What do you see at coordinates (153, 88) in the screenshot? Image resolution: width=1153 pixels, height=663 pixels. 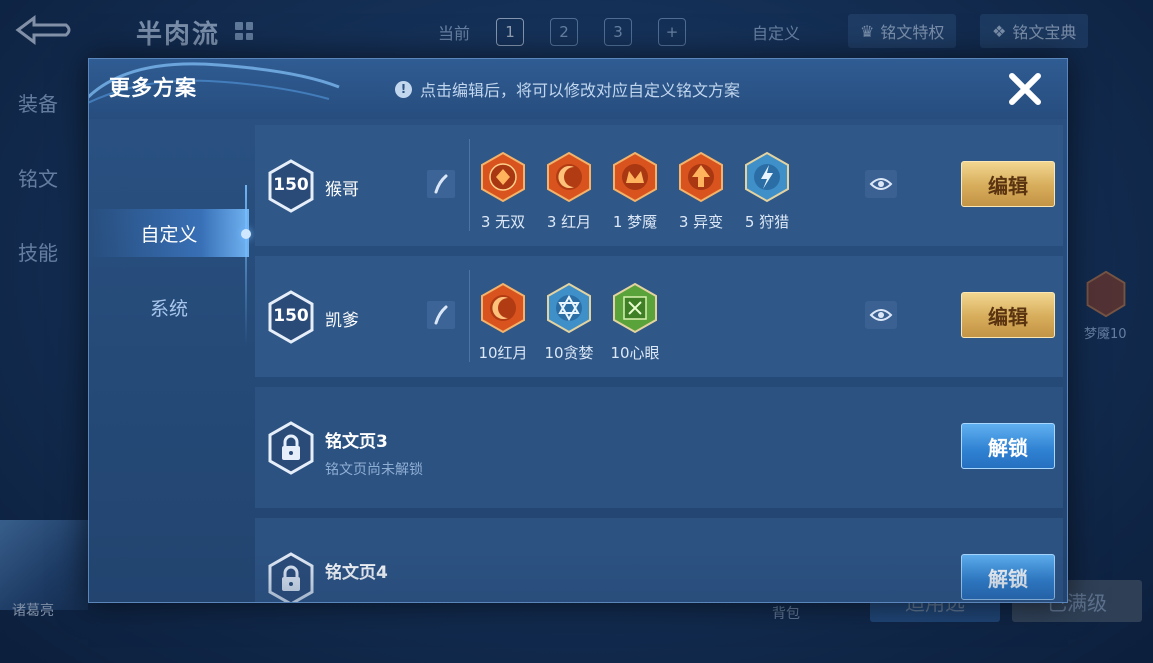 I see `dialog-title: 更多方案` at bounding box center [153, 88].